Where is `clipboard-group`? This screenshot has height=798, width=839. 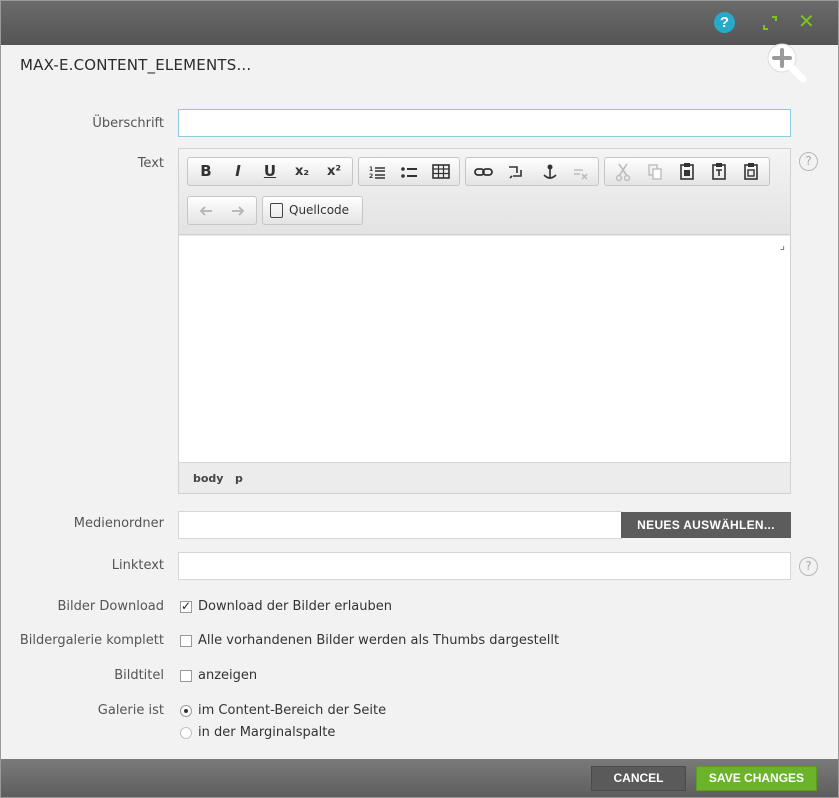 clipboard-group is located at coordinates (687, 171).